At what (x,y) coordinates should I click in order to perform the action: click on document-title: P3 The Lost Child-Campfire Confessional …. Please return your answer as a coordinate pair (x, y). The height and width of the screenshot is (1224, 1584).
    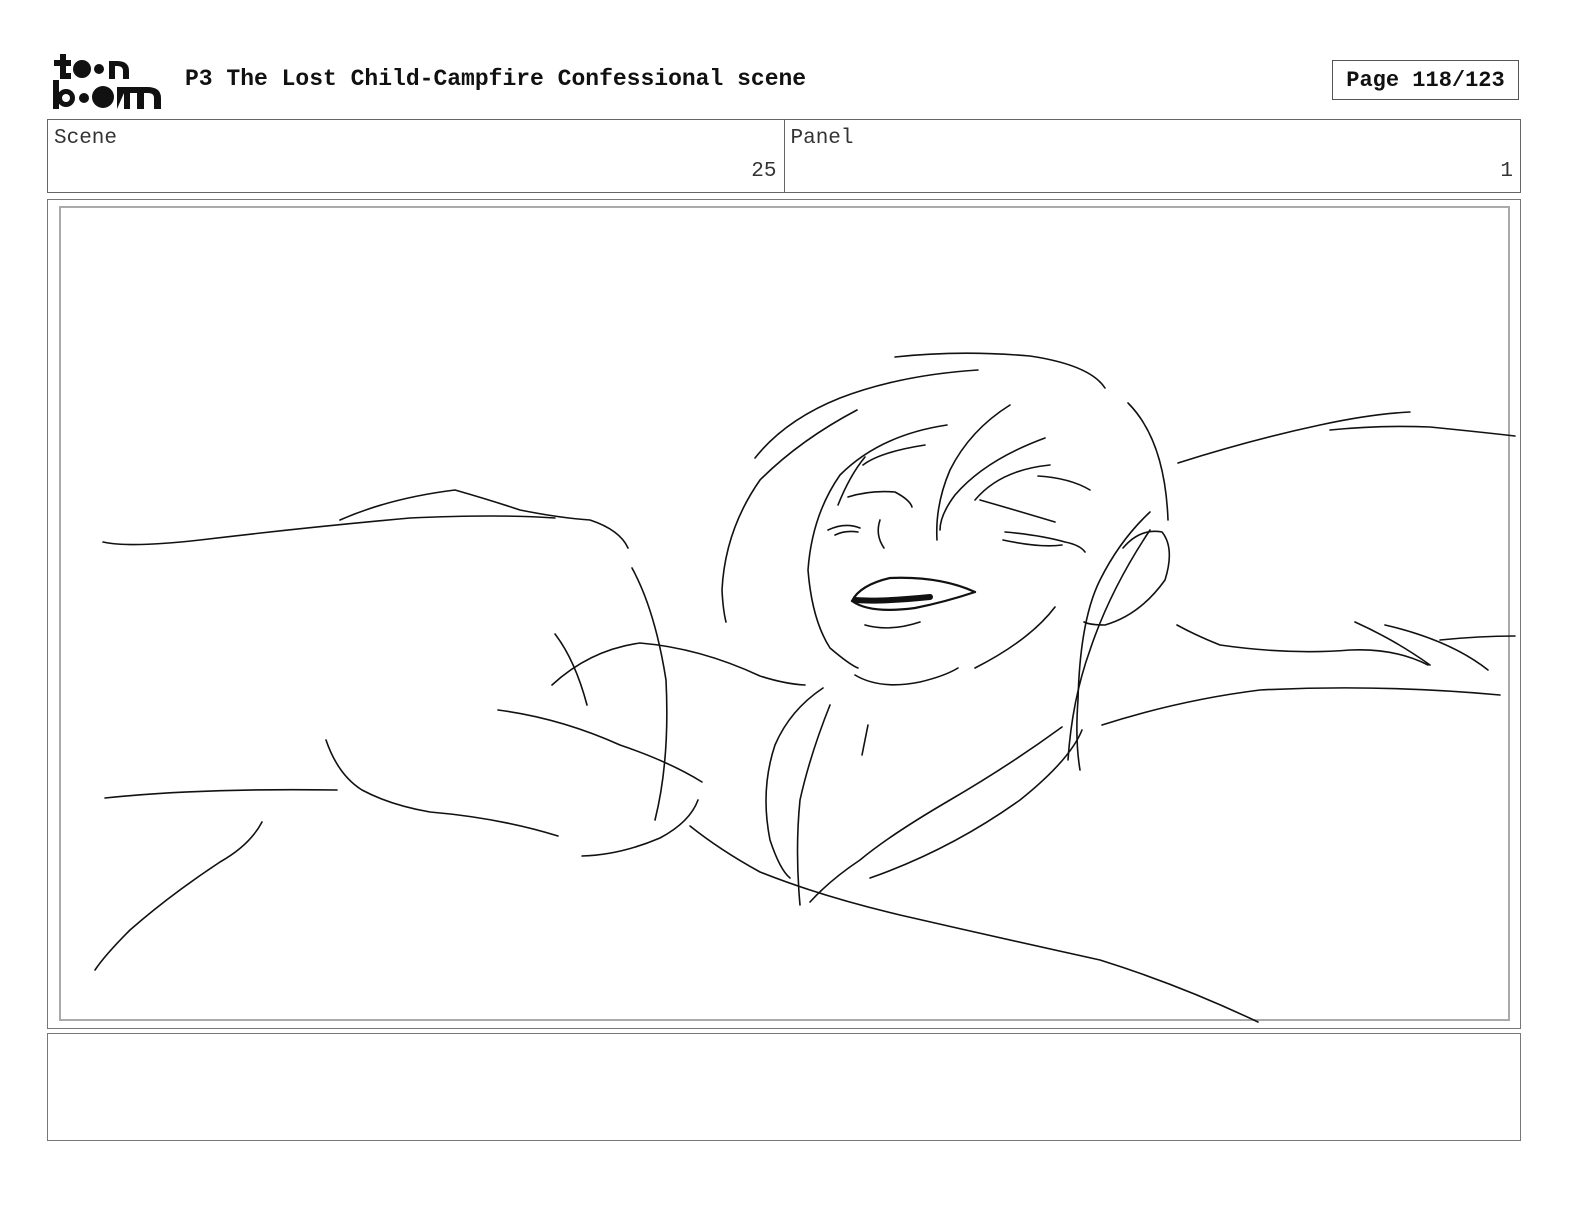
    Looking at the image, I should click on (496, 79).